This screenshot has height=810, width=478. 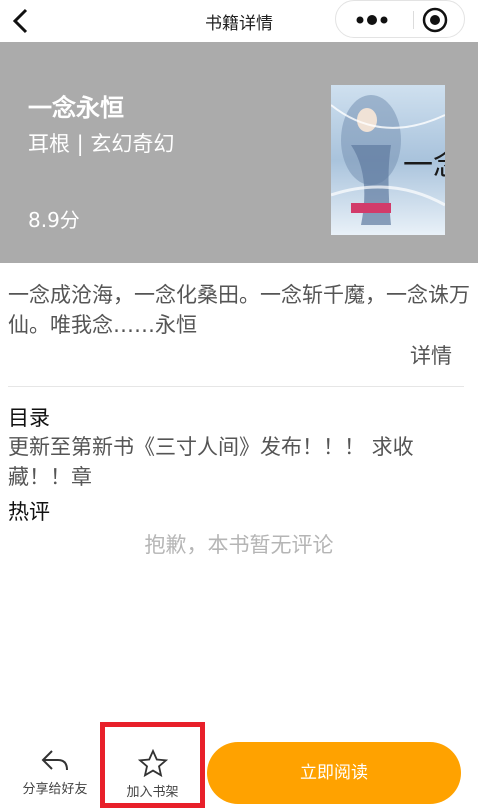 I want to click on share-button: 分享给好友, so click(x=55, y=776).